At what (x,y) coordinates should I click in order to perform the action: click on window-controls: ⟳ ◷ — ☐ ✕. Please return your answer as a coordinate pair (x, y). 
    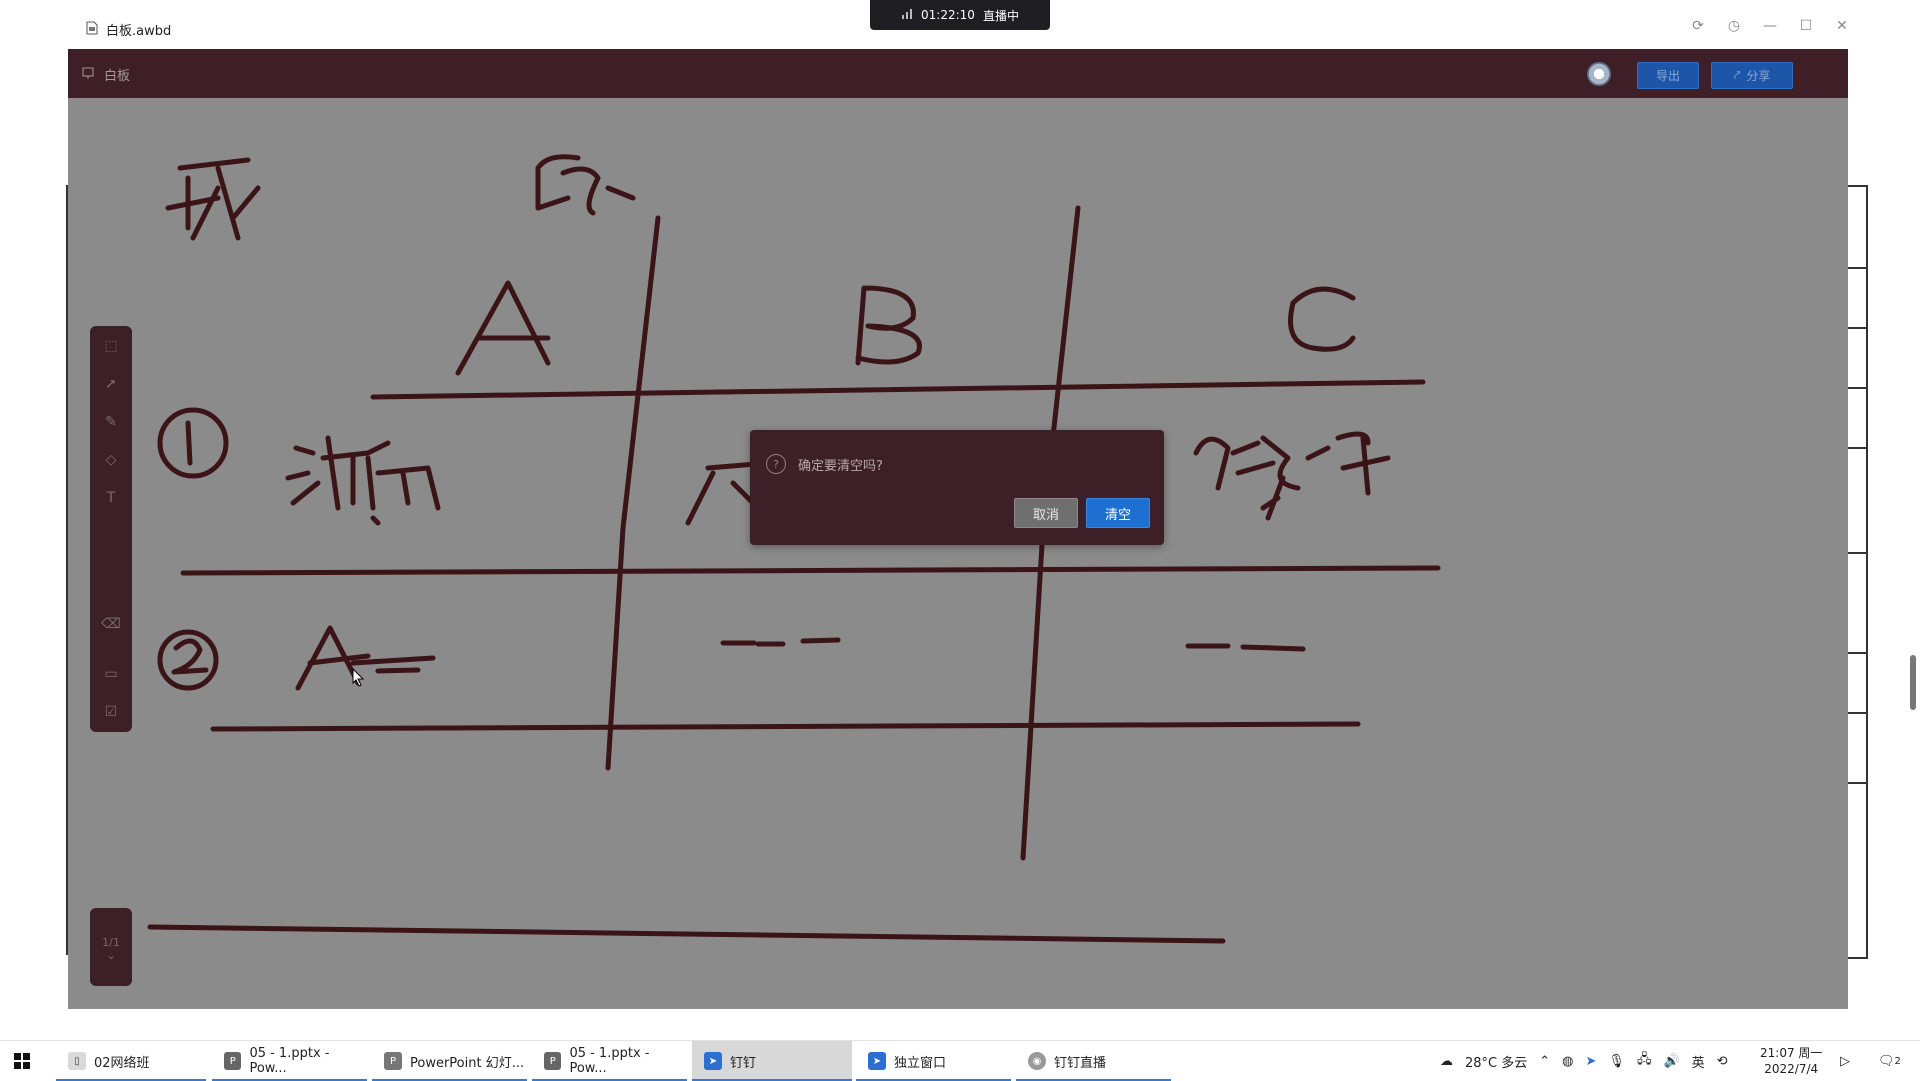
    Looking at the image, I should click on (1770, 26).